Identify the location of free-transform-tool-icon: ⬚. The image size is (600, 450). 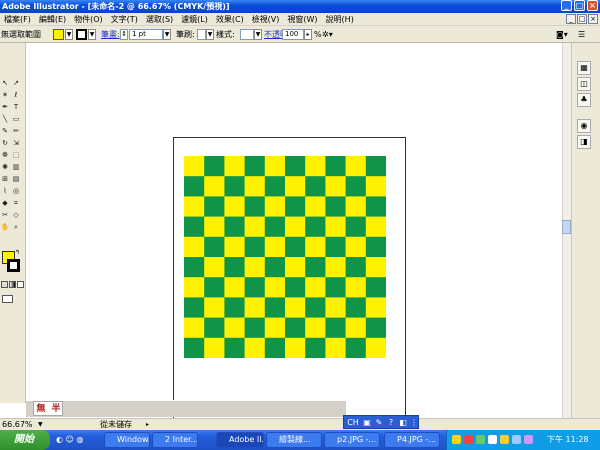
(16, 155).